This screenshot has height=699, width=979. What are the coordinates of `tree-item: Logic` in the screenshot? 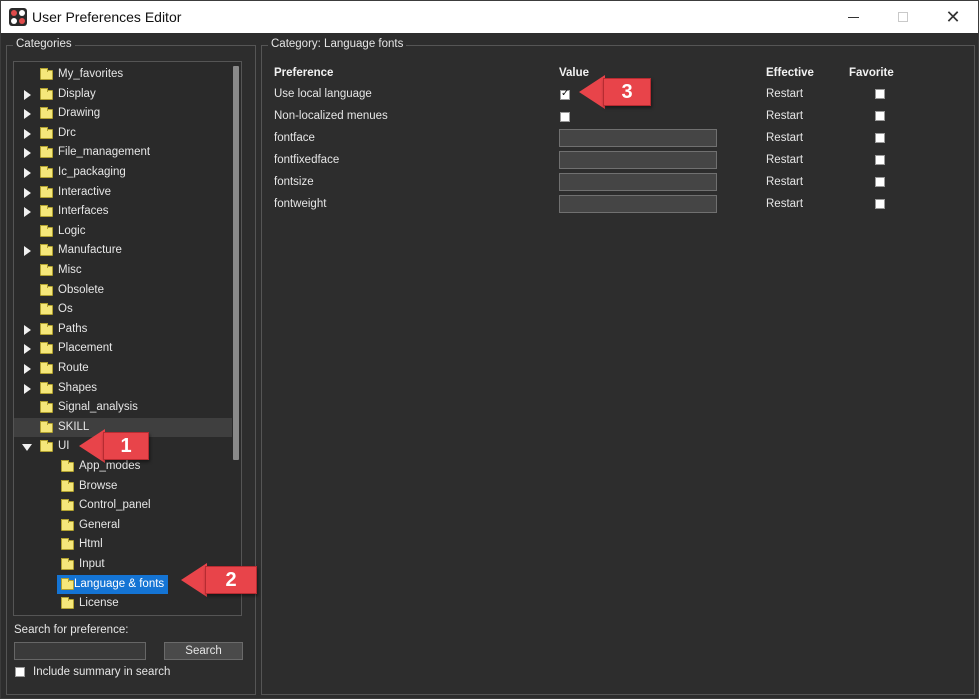 It's located at (123, 232).